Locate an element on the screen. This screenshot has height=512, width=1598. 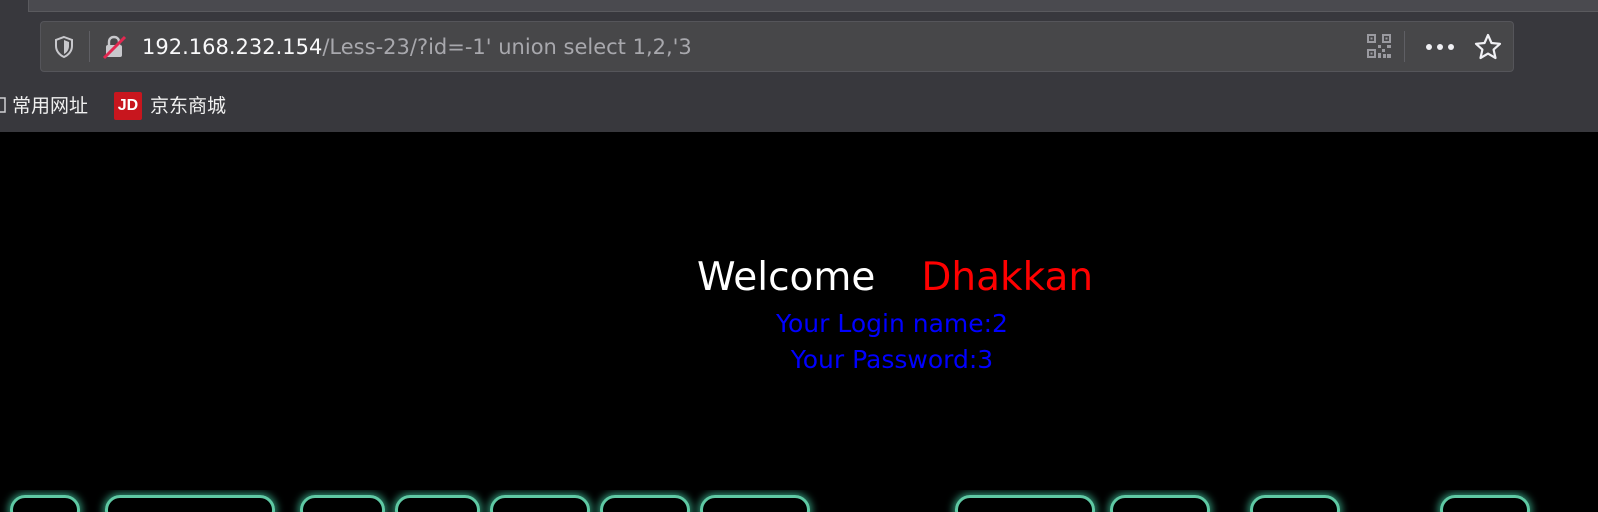
bookmark-item-common-sites: 常用网址 is located at coordinates (50, 106).